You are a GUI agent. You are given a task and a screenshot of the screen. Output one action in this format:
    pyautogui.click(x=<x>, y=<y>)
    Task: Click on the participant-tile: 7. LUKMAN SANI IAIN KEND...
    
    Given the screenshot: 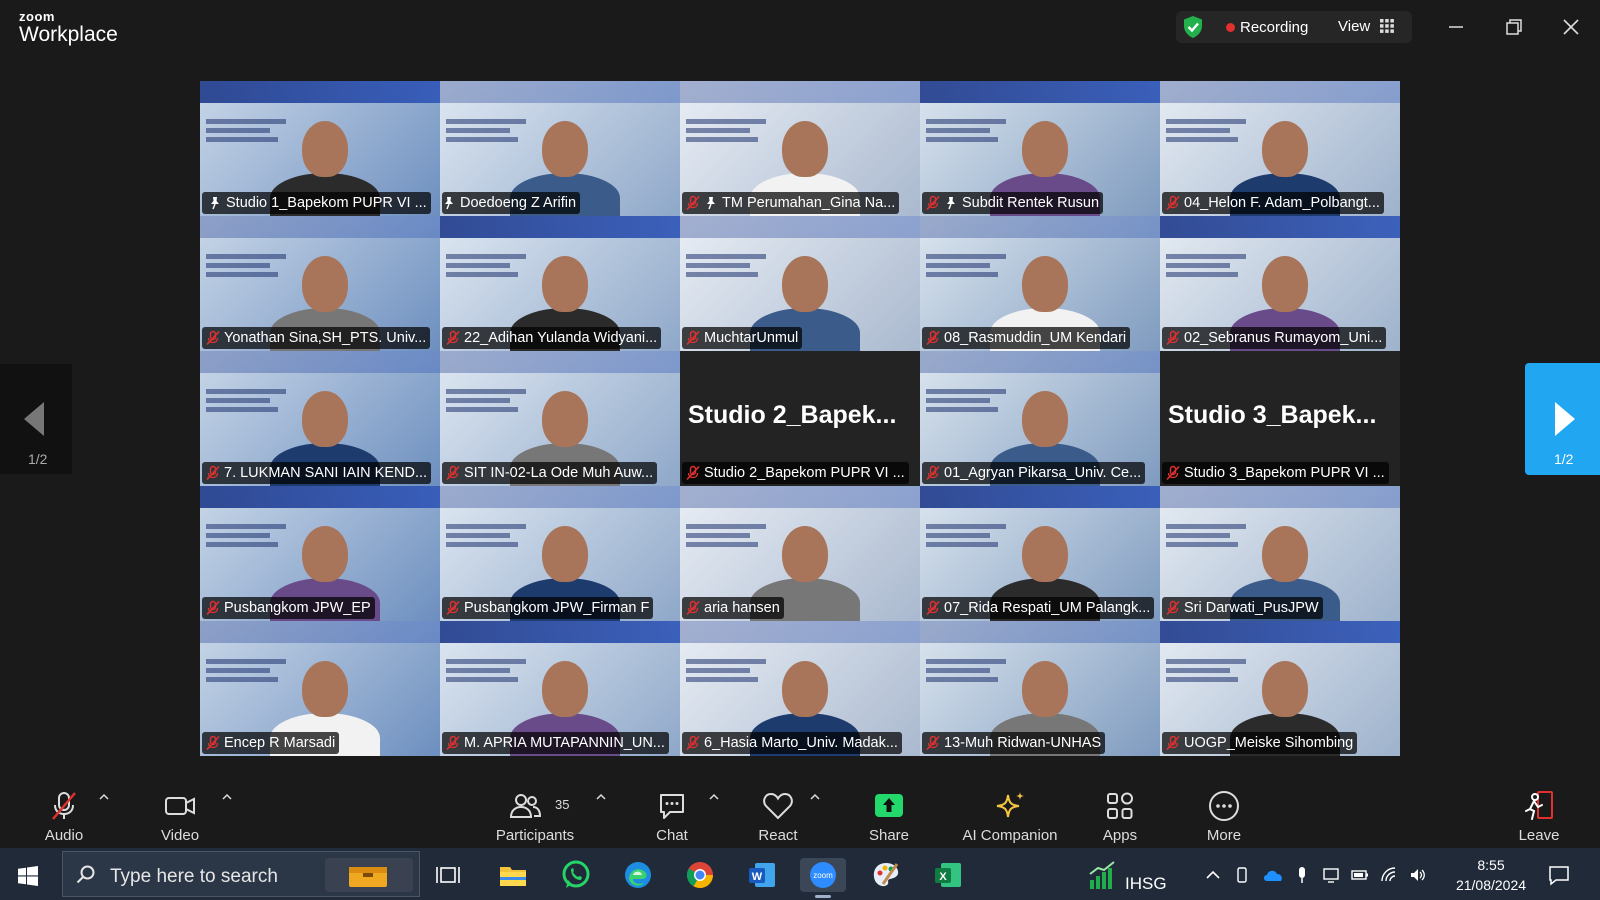 What is the action you would take?
    pyautogui.click(x=320, y=418)
    